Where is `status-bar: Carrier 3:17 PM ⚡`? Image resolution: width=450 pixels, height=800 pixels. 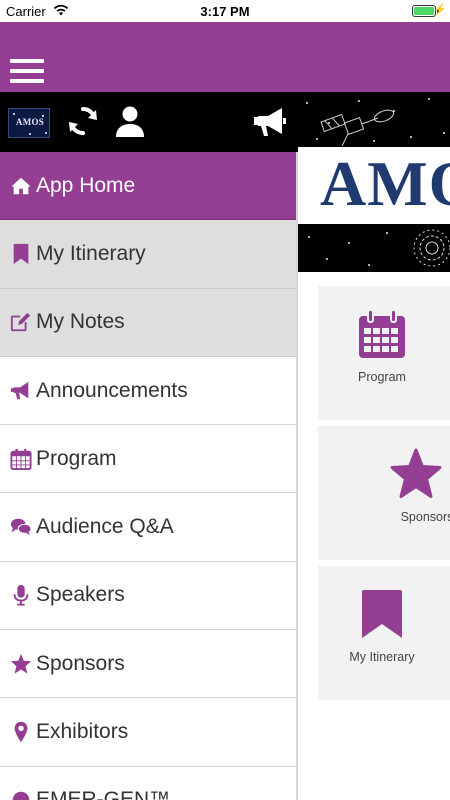
status-bar: Carrier 3:17 PM ⚡ is located at coordinates (225, 11).